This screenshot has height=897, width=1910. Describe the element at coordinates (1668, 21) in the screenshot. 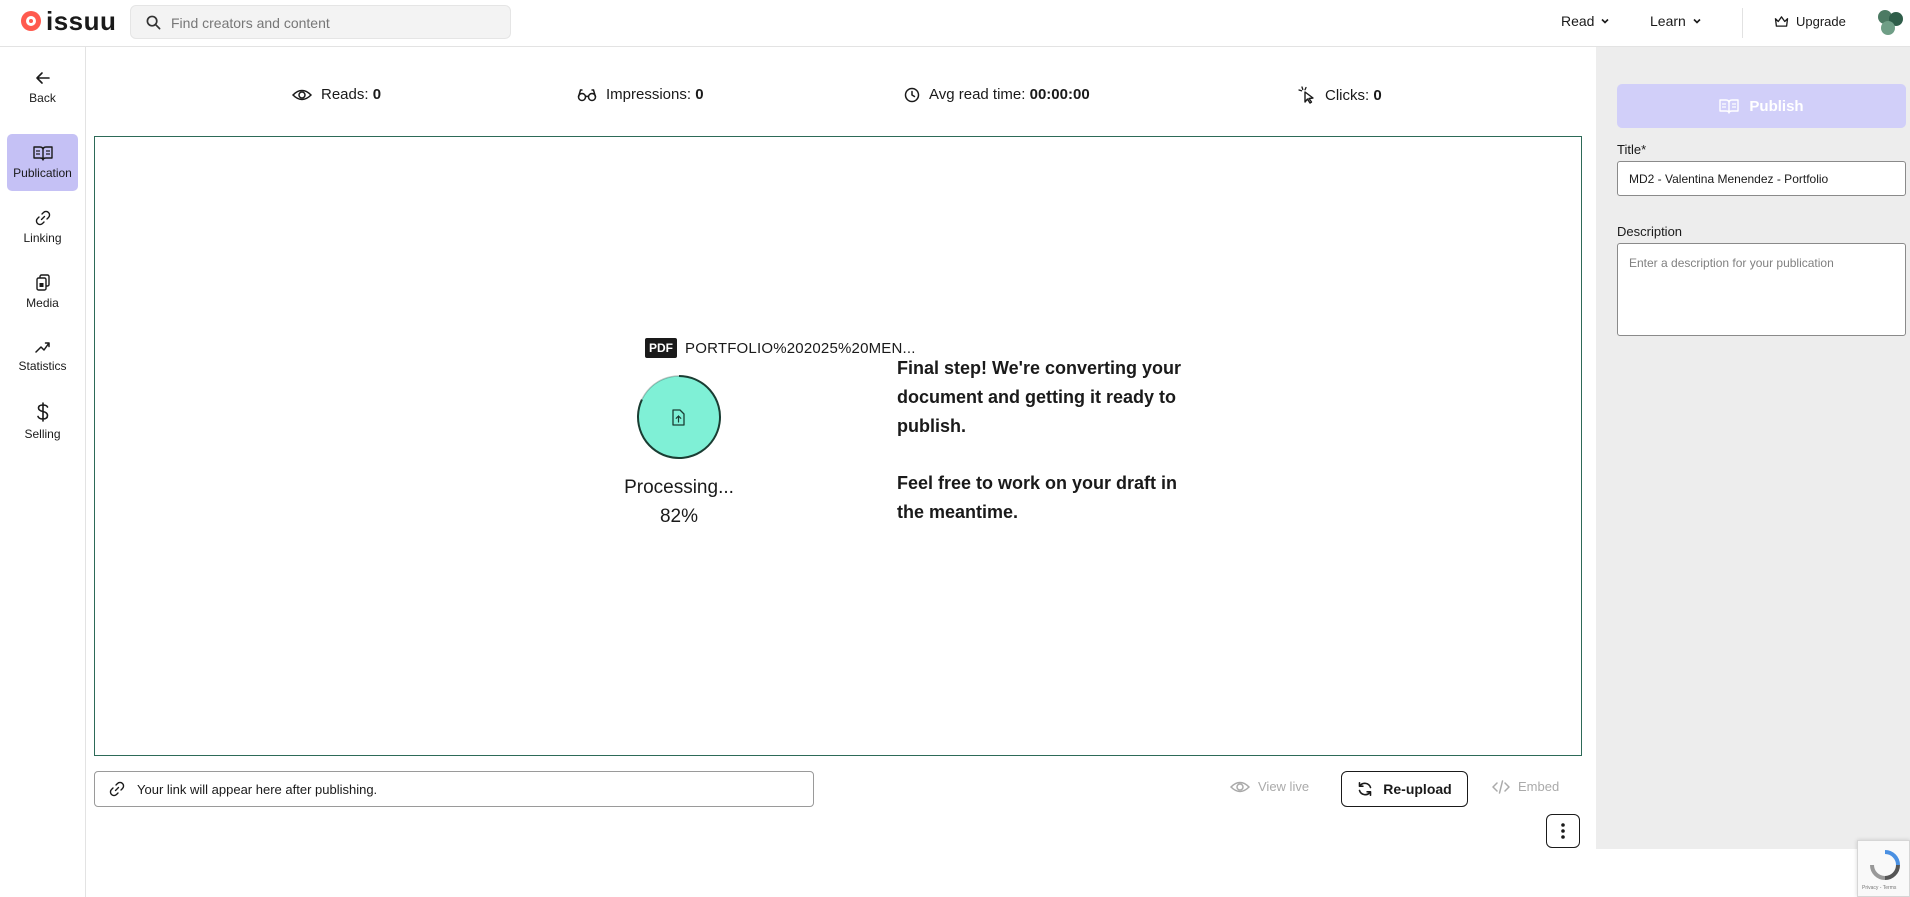

I see `nav-learn-label: Learn` at that location.